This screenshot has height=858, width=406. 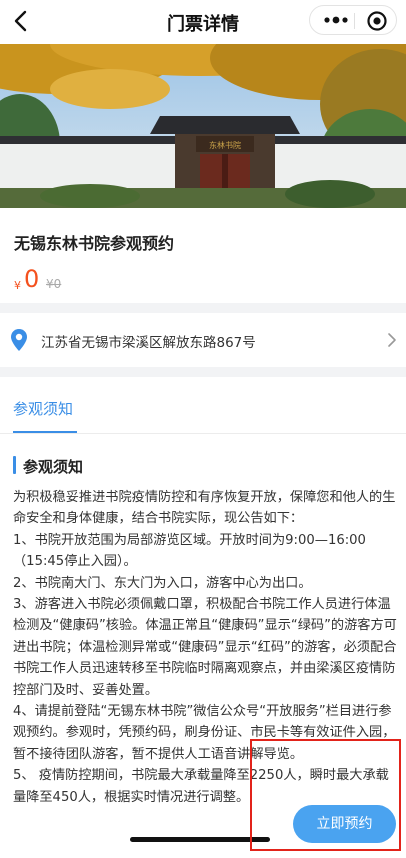 I want to click on target-icon, so click(x=377, y=21).